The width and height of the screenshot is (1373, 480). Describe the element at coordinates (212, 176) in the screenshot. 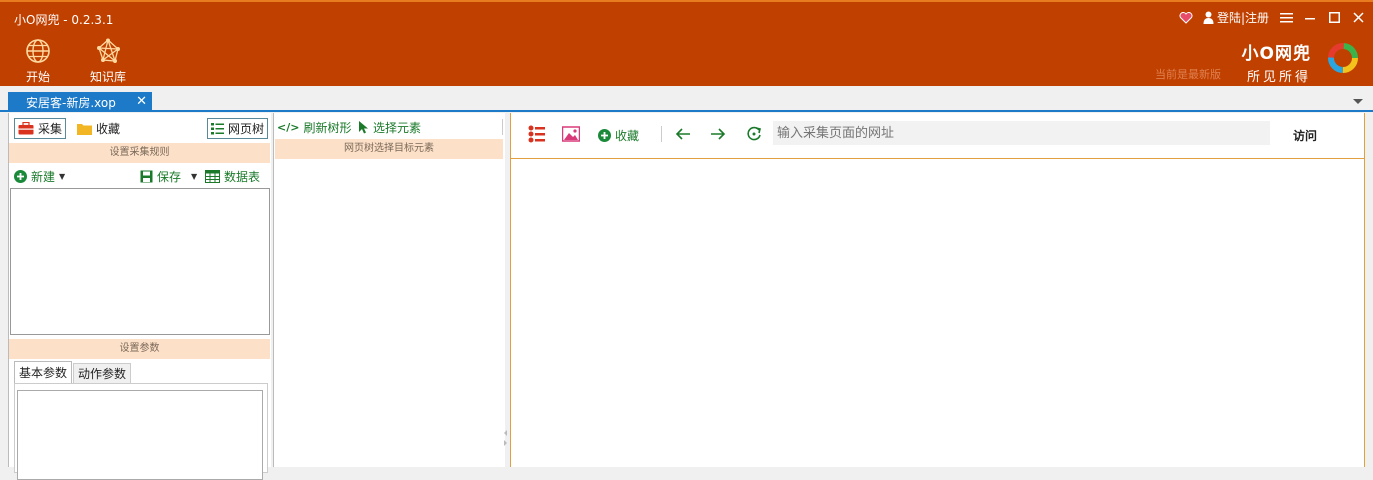

I see `table-icon` at that location.